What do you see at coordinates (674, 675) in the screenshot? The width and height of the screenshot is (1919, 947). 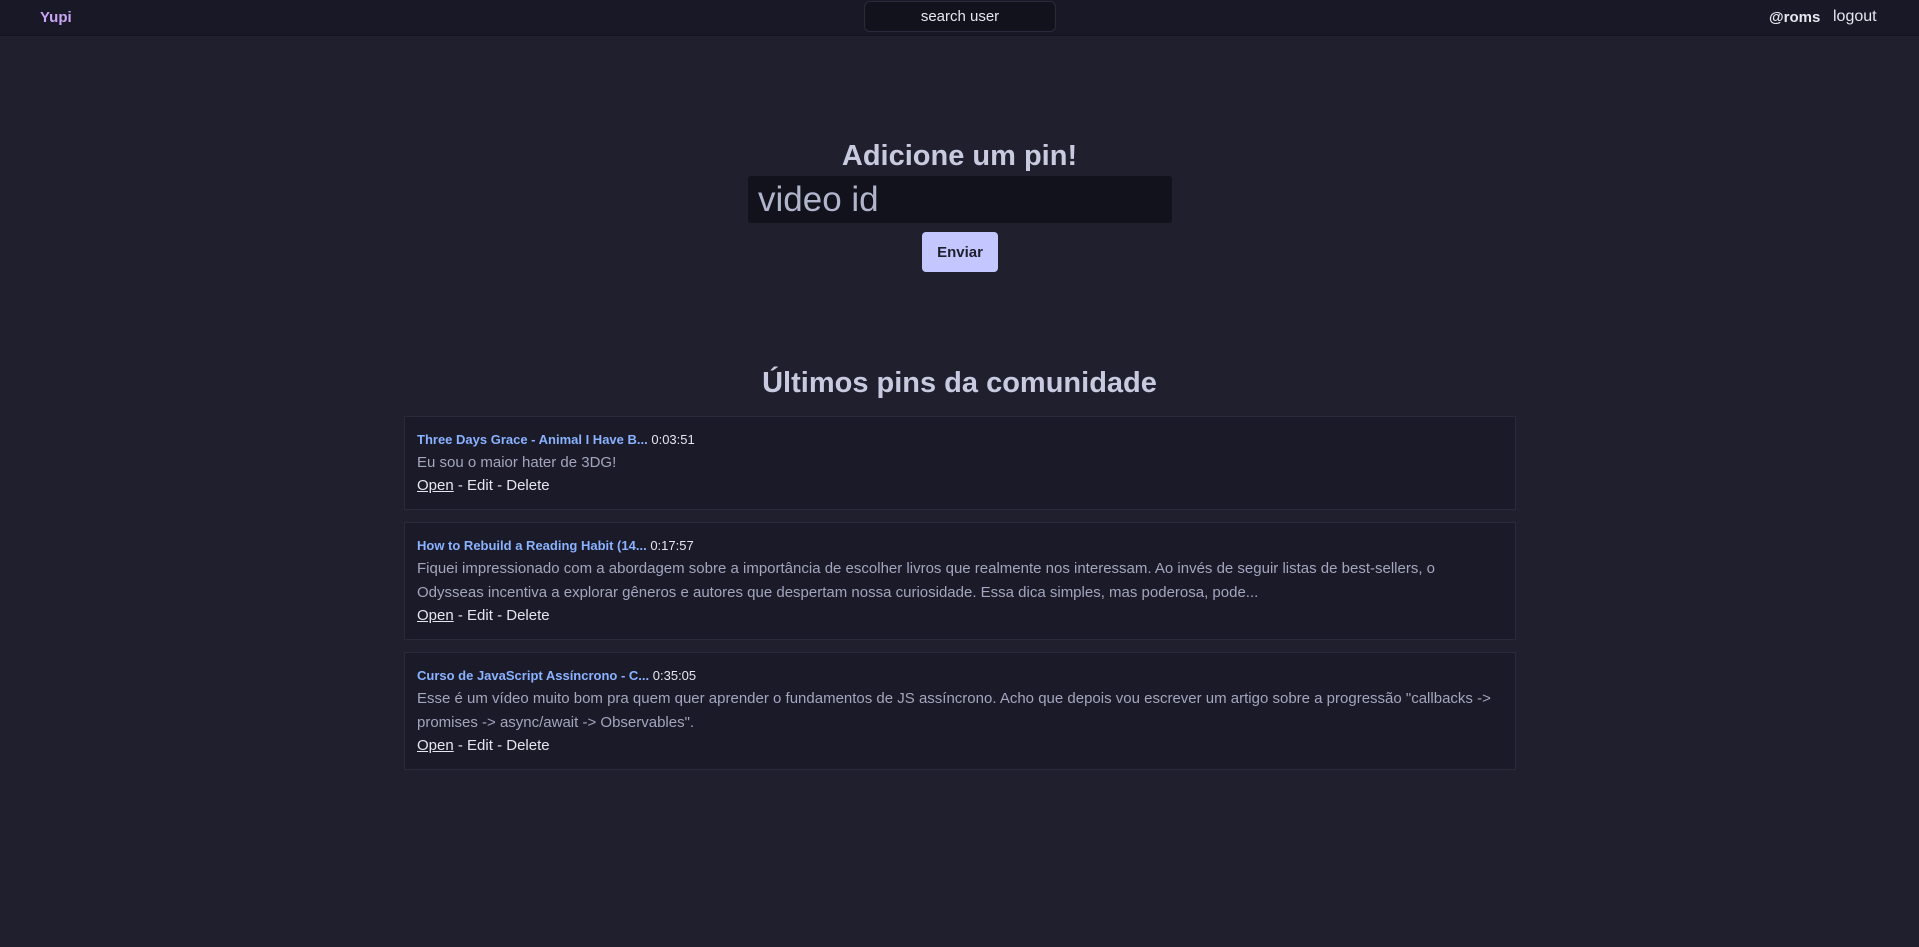 I see `pin-timestamp: 0:35:05` at bounding box center [674, 675].